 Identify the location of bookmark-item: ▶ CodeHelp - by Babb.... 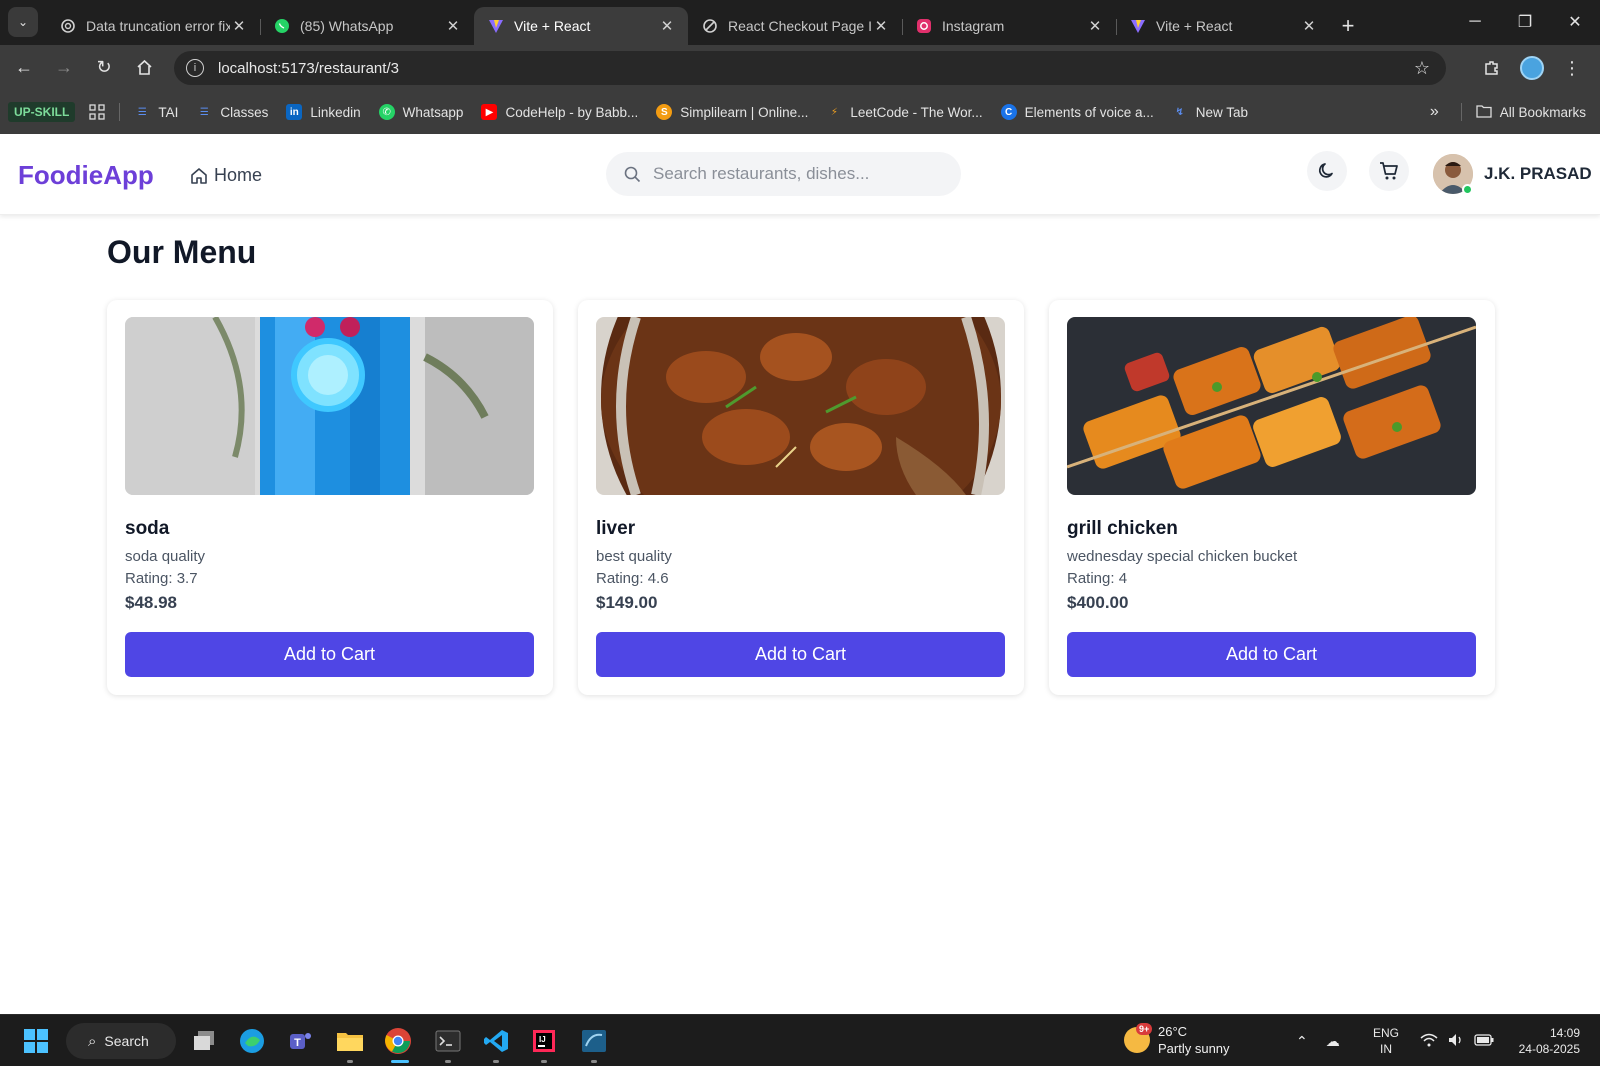
(559, 112).